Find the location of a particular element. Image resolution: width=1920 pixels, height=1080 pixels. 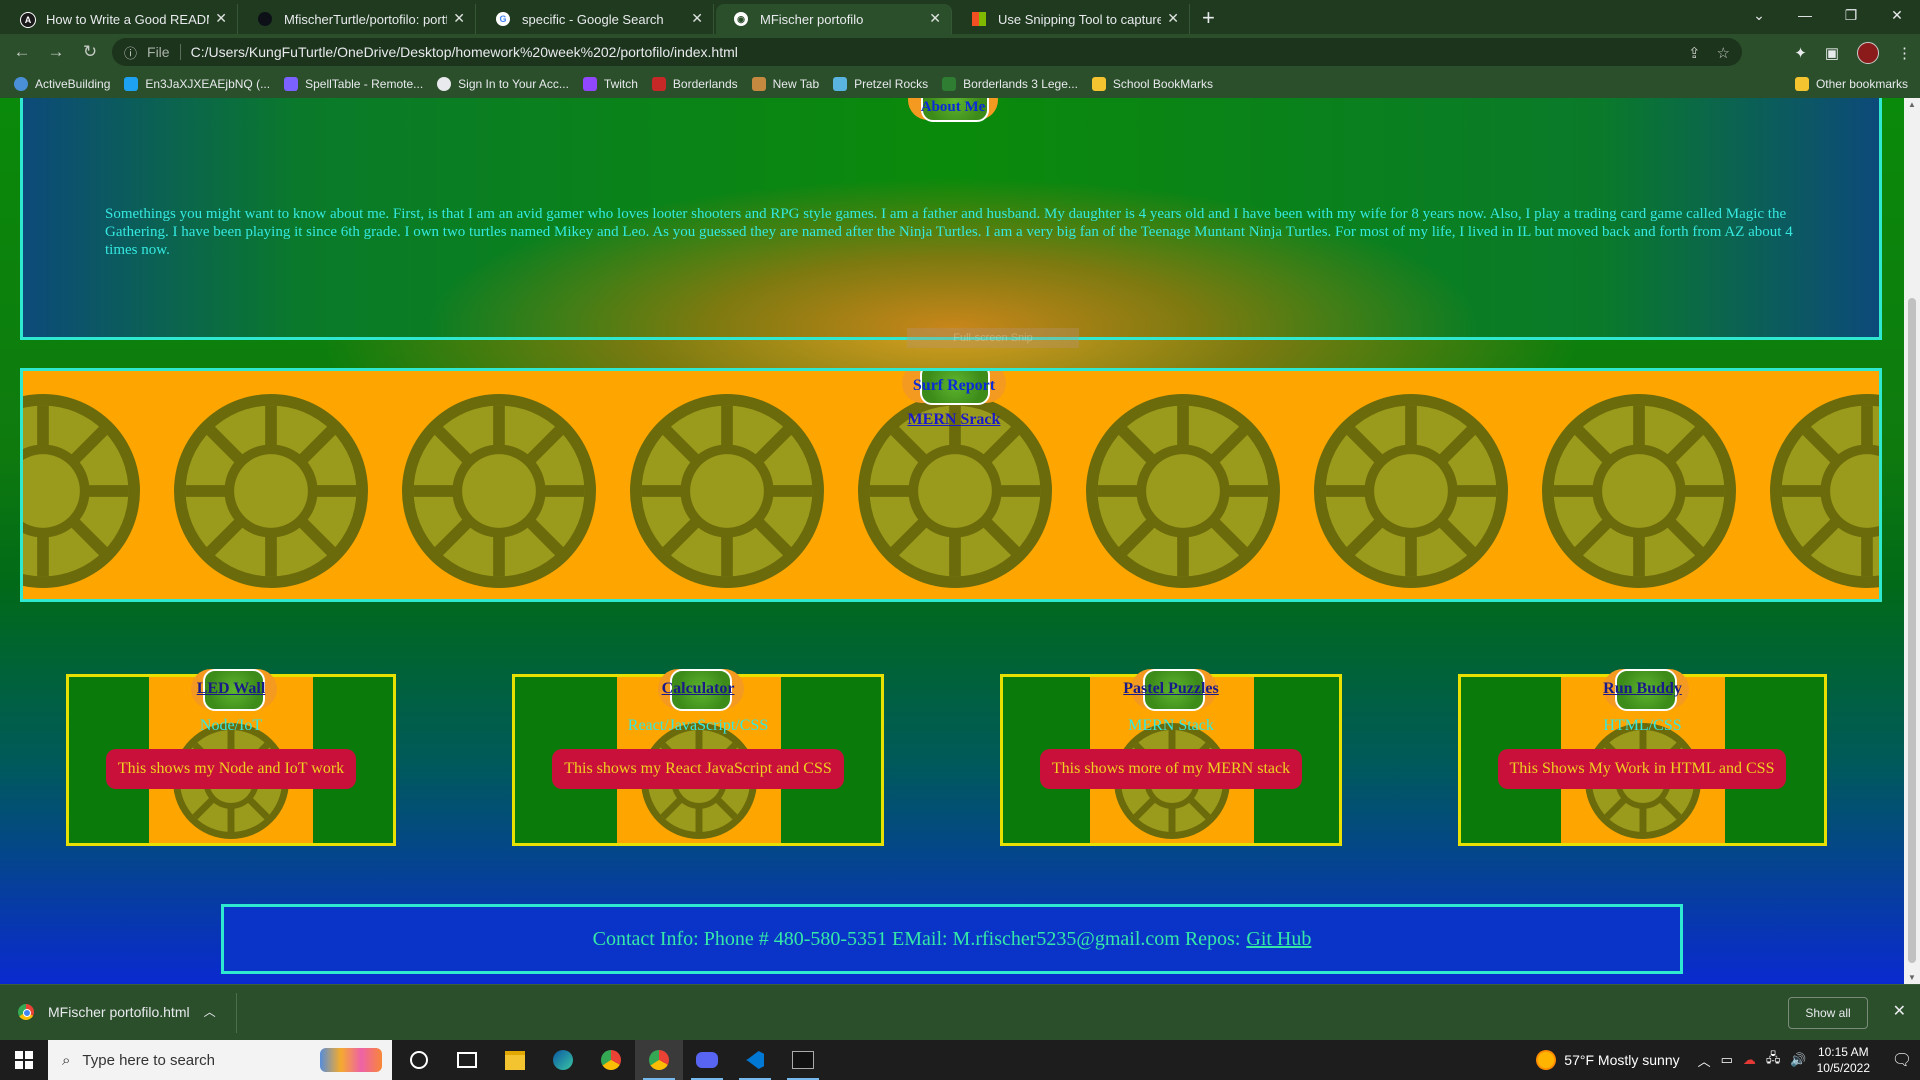

bookmark-twitch: Twitch is located at coordinates (610, 84).